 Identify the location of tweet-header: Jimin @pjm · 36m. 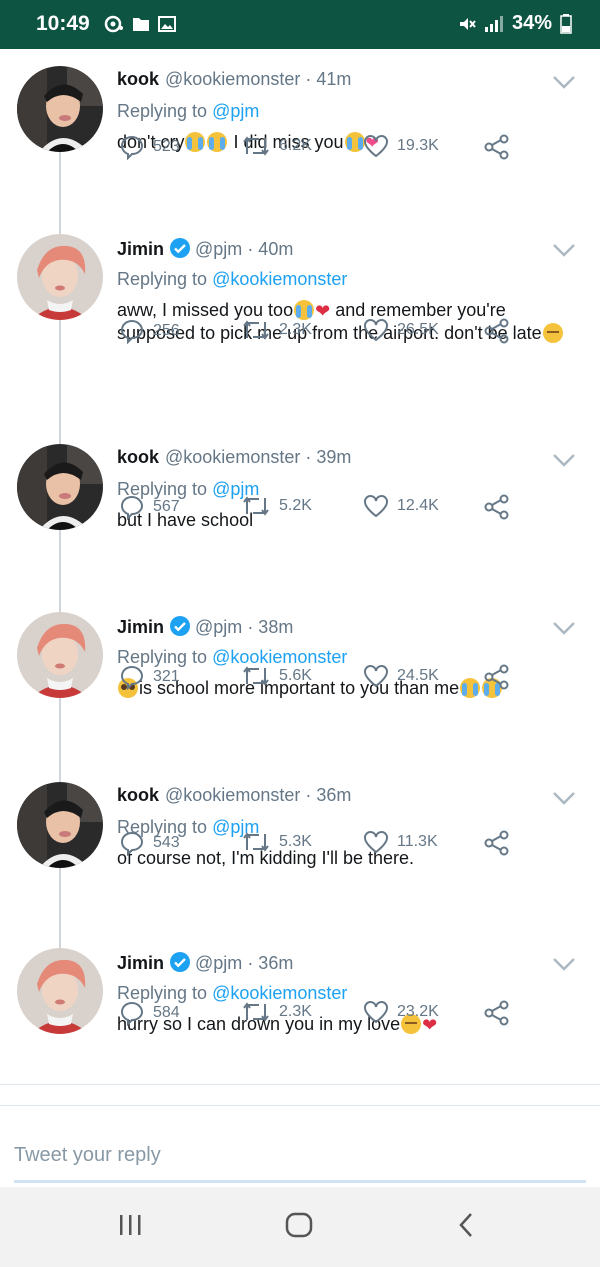
(205, 962).